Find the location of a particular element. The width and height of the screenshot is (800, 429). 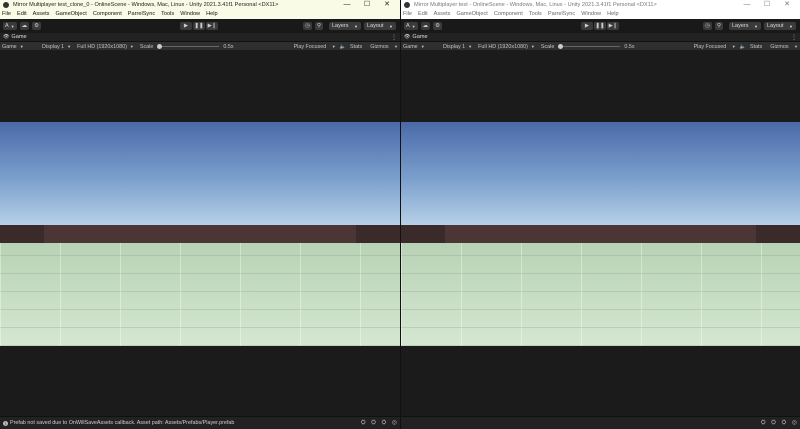

arena-wall is located at coordinates (200, 234).